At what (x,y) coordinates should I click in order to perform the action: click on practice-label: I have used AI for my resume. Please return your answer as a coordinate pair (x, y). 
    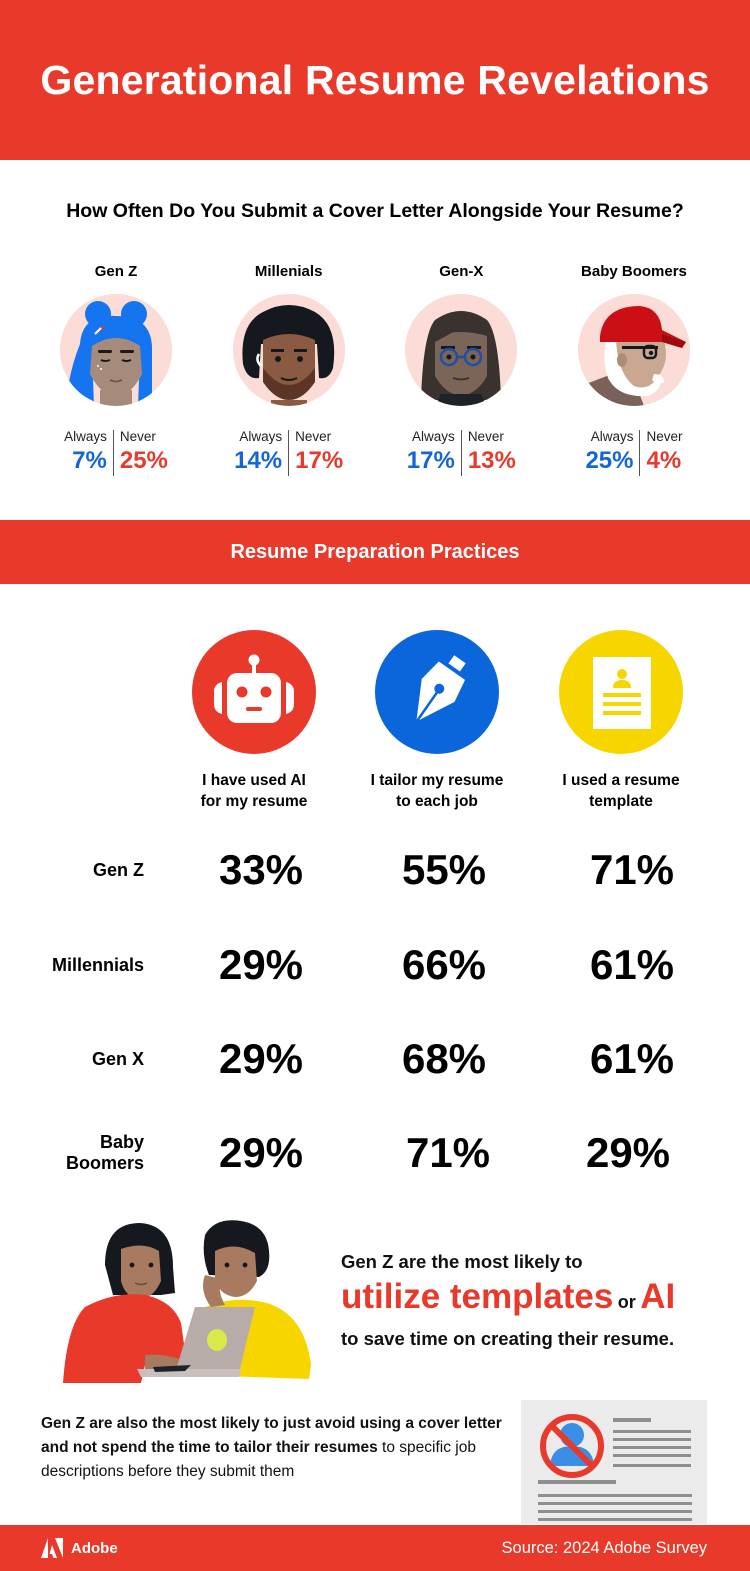
    Looking at the image, I should click on (254, 791).